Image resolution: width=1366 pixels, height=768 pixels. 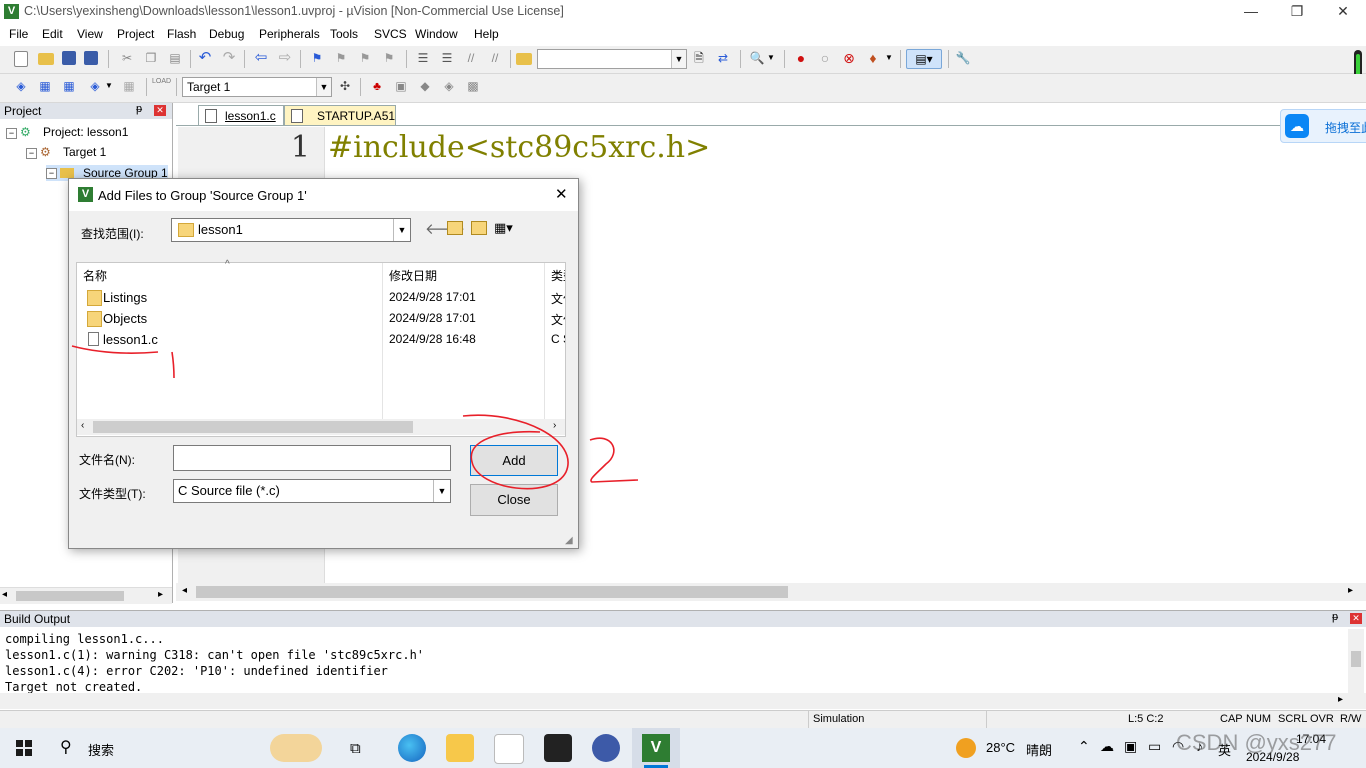 I want to click on build-output-vscrollbar, so click(x=1356, y=661).